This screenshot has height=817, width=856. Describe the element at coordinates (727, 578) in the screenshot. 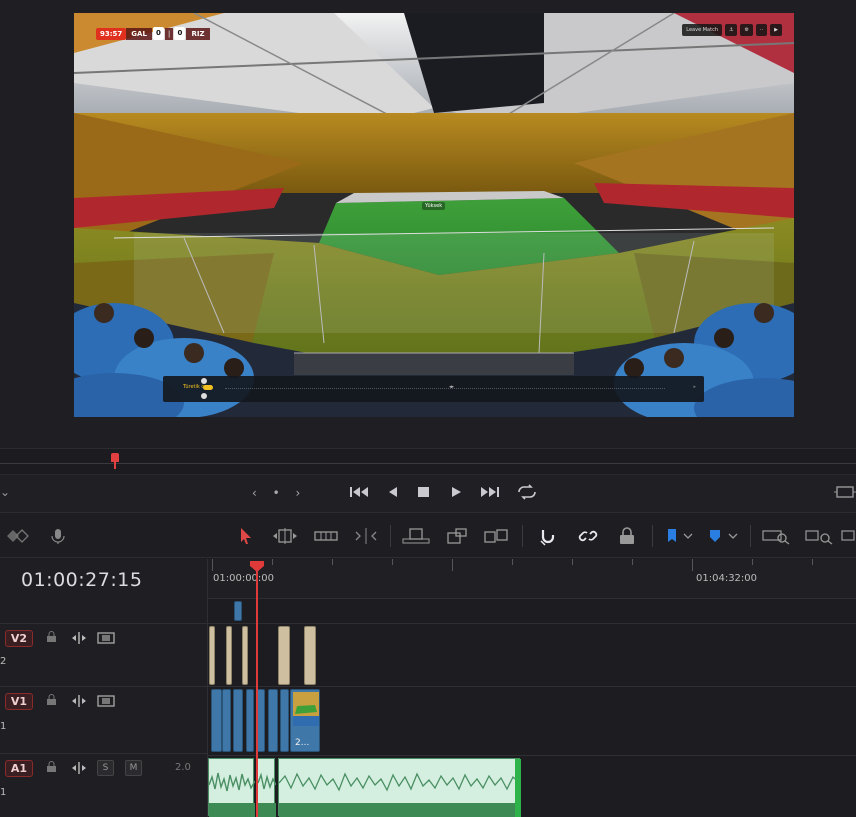

I see `ruler-label-mid: 01:04:32:00` at that location.